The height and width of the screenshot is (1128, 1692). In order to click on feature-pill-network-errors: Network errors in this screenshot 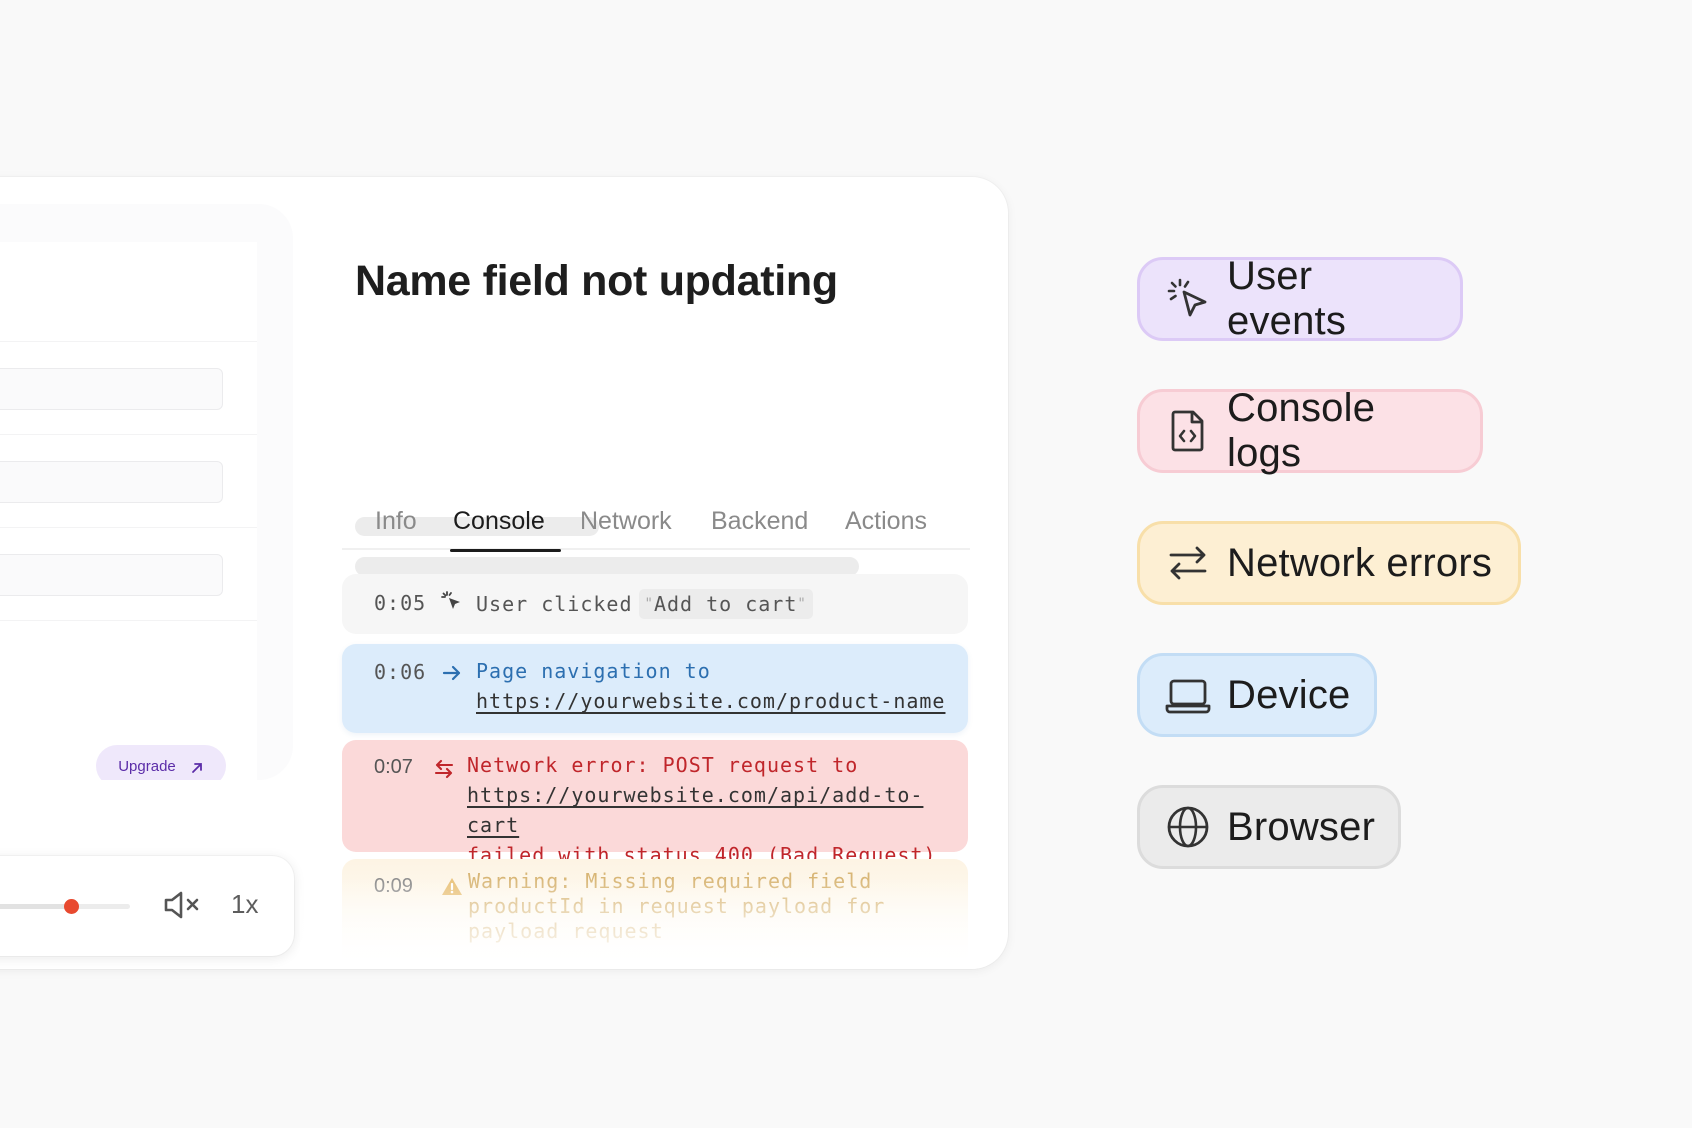, I will do `click(1329, 563)`.